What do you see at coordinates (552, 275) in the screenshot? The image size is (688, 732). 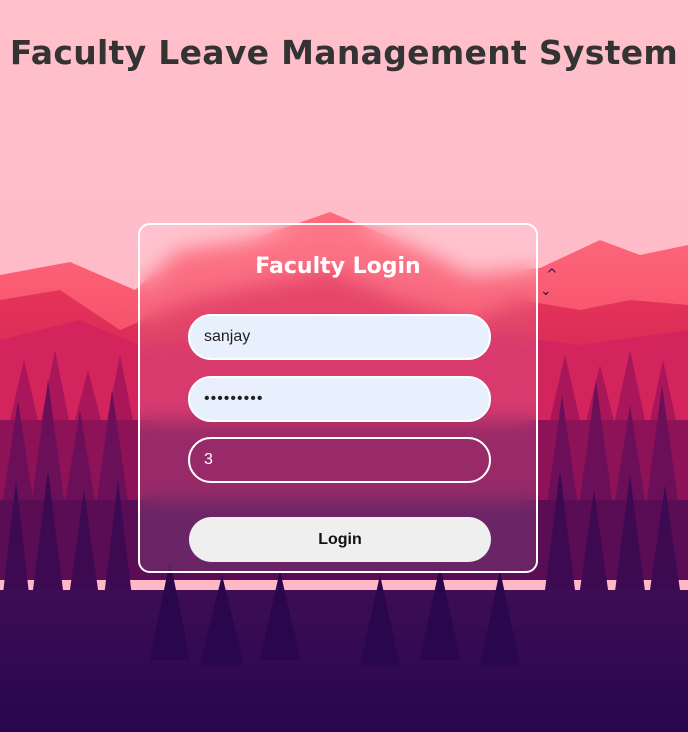 I see `bird-icon: ^` at bounding box center [552, 275].